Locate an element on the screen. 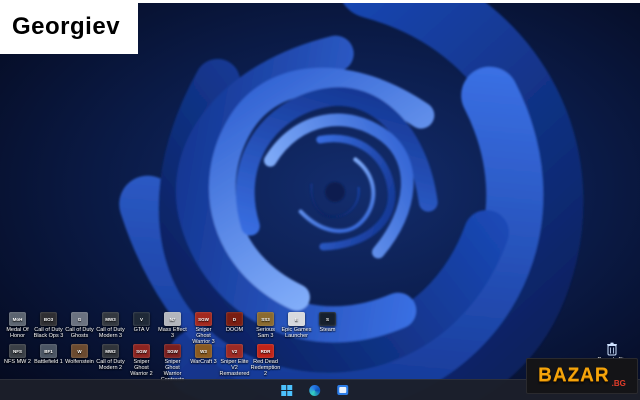 Image resolution: width=640 pixels, height=400 pixels. desktop-icon: NFS NFS MW 2 is located at coordinates (17, 363).